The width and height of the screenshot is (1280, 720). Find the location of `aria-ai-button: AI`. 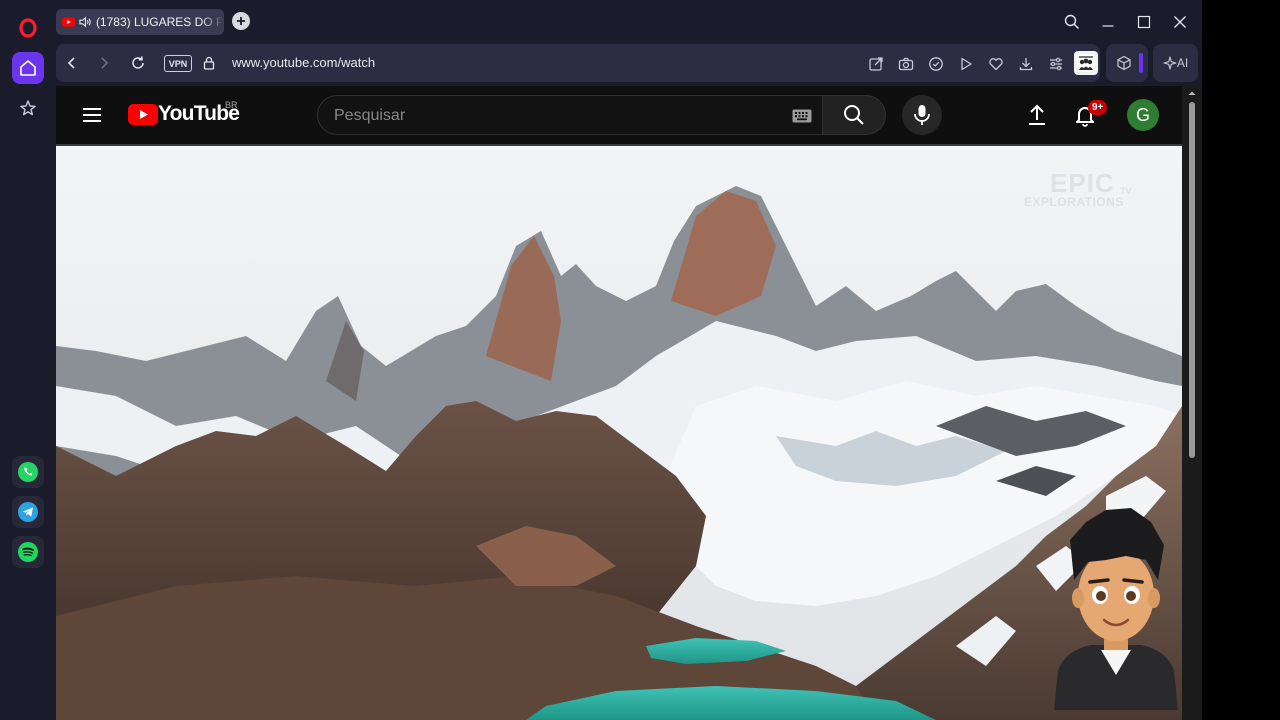

aria-ai-button: AI is located at coordinates (1175, 63).